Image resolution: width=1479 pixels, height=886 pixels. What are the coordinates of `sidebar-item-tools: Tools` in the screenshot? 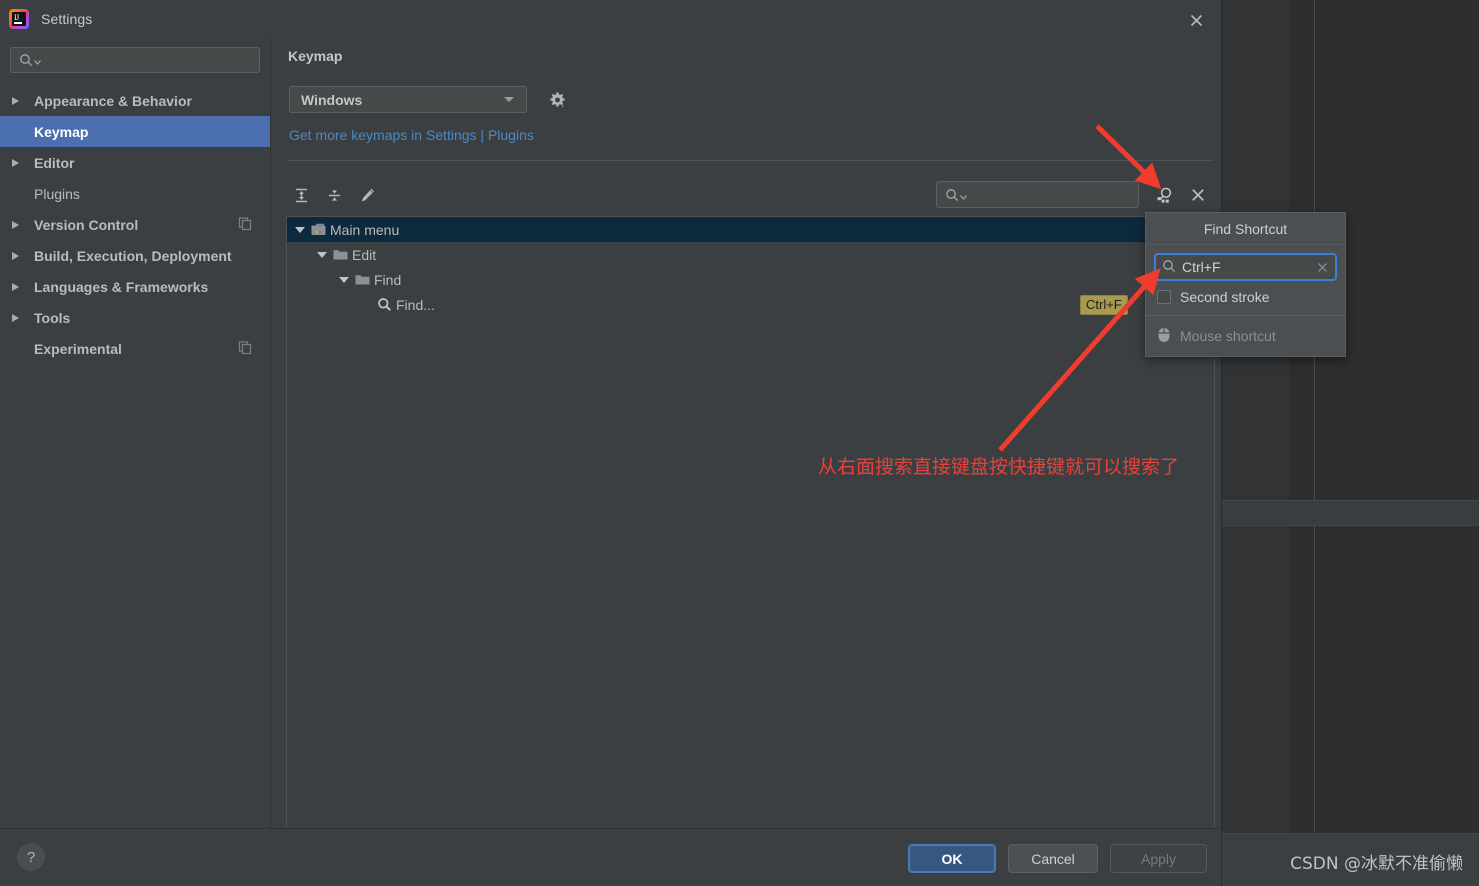 It's located at (135, 317).